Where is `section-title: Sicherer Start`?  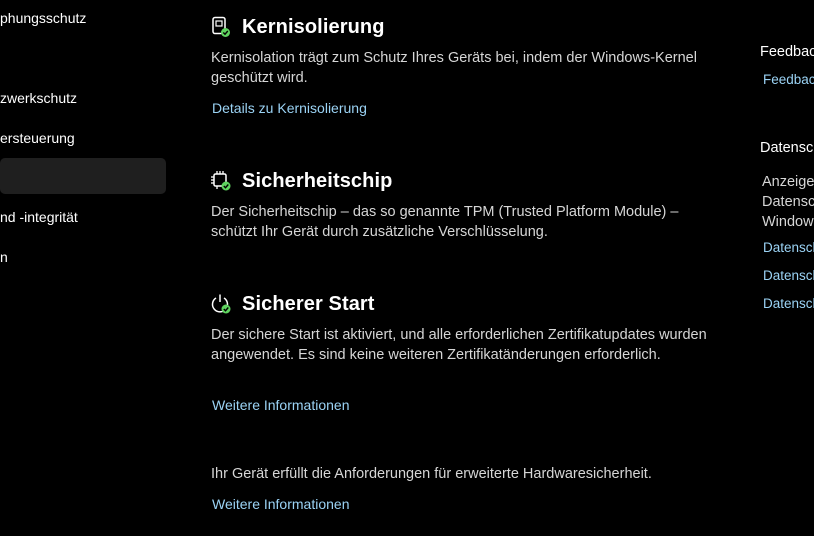 section-title: Sicherer Start is located at coordinates (308, 303).